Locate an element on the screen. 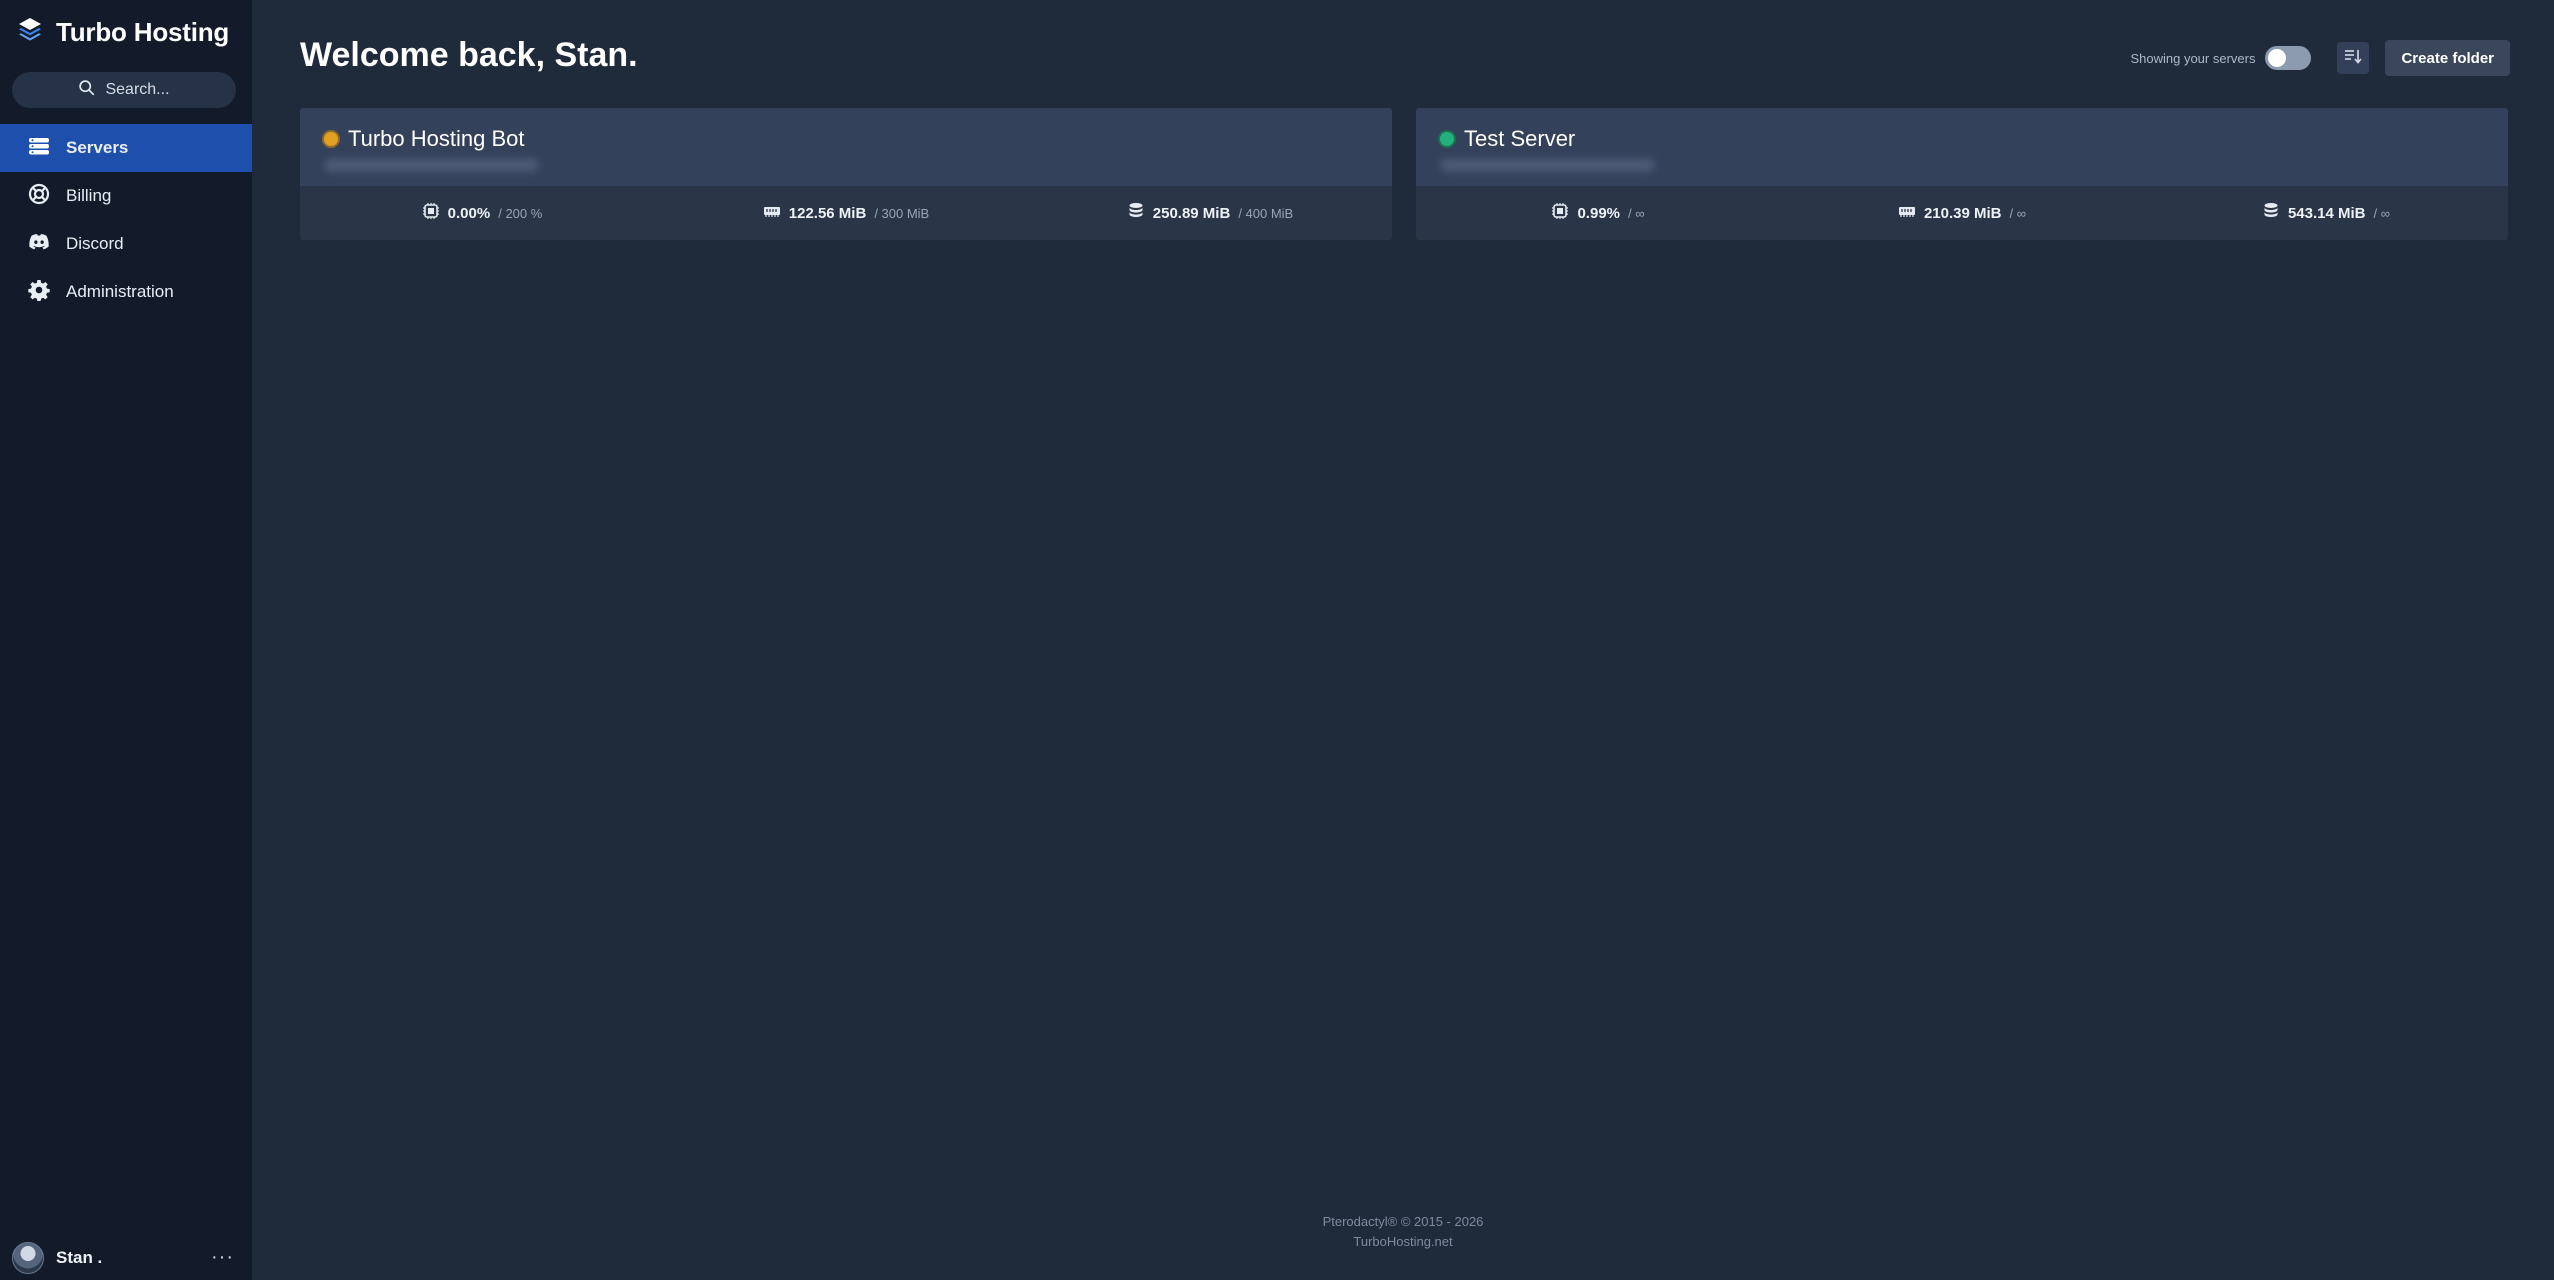  disk-stat: 250.89 MiB / 400 MiB is located at coordinates (1210, 213).